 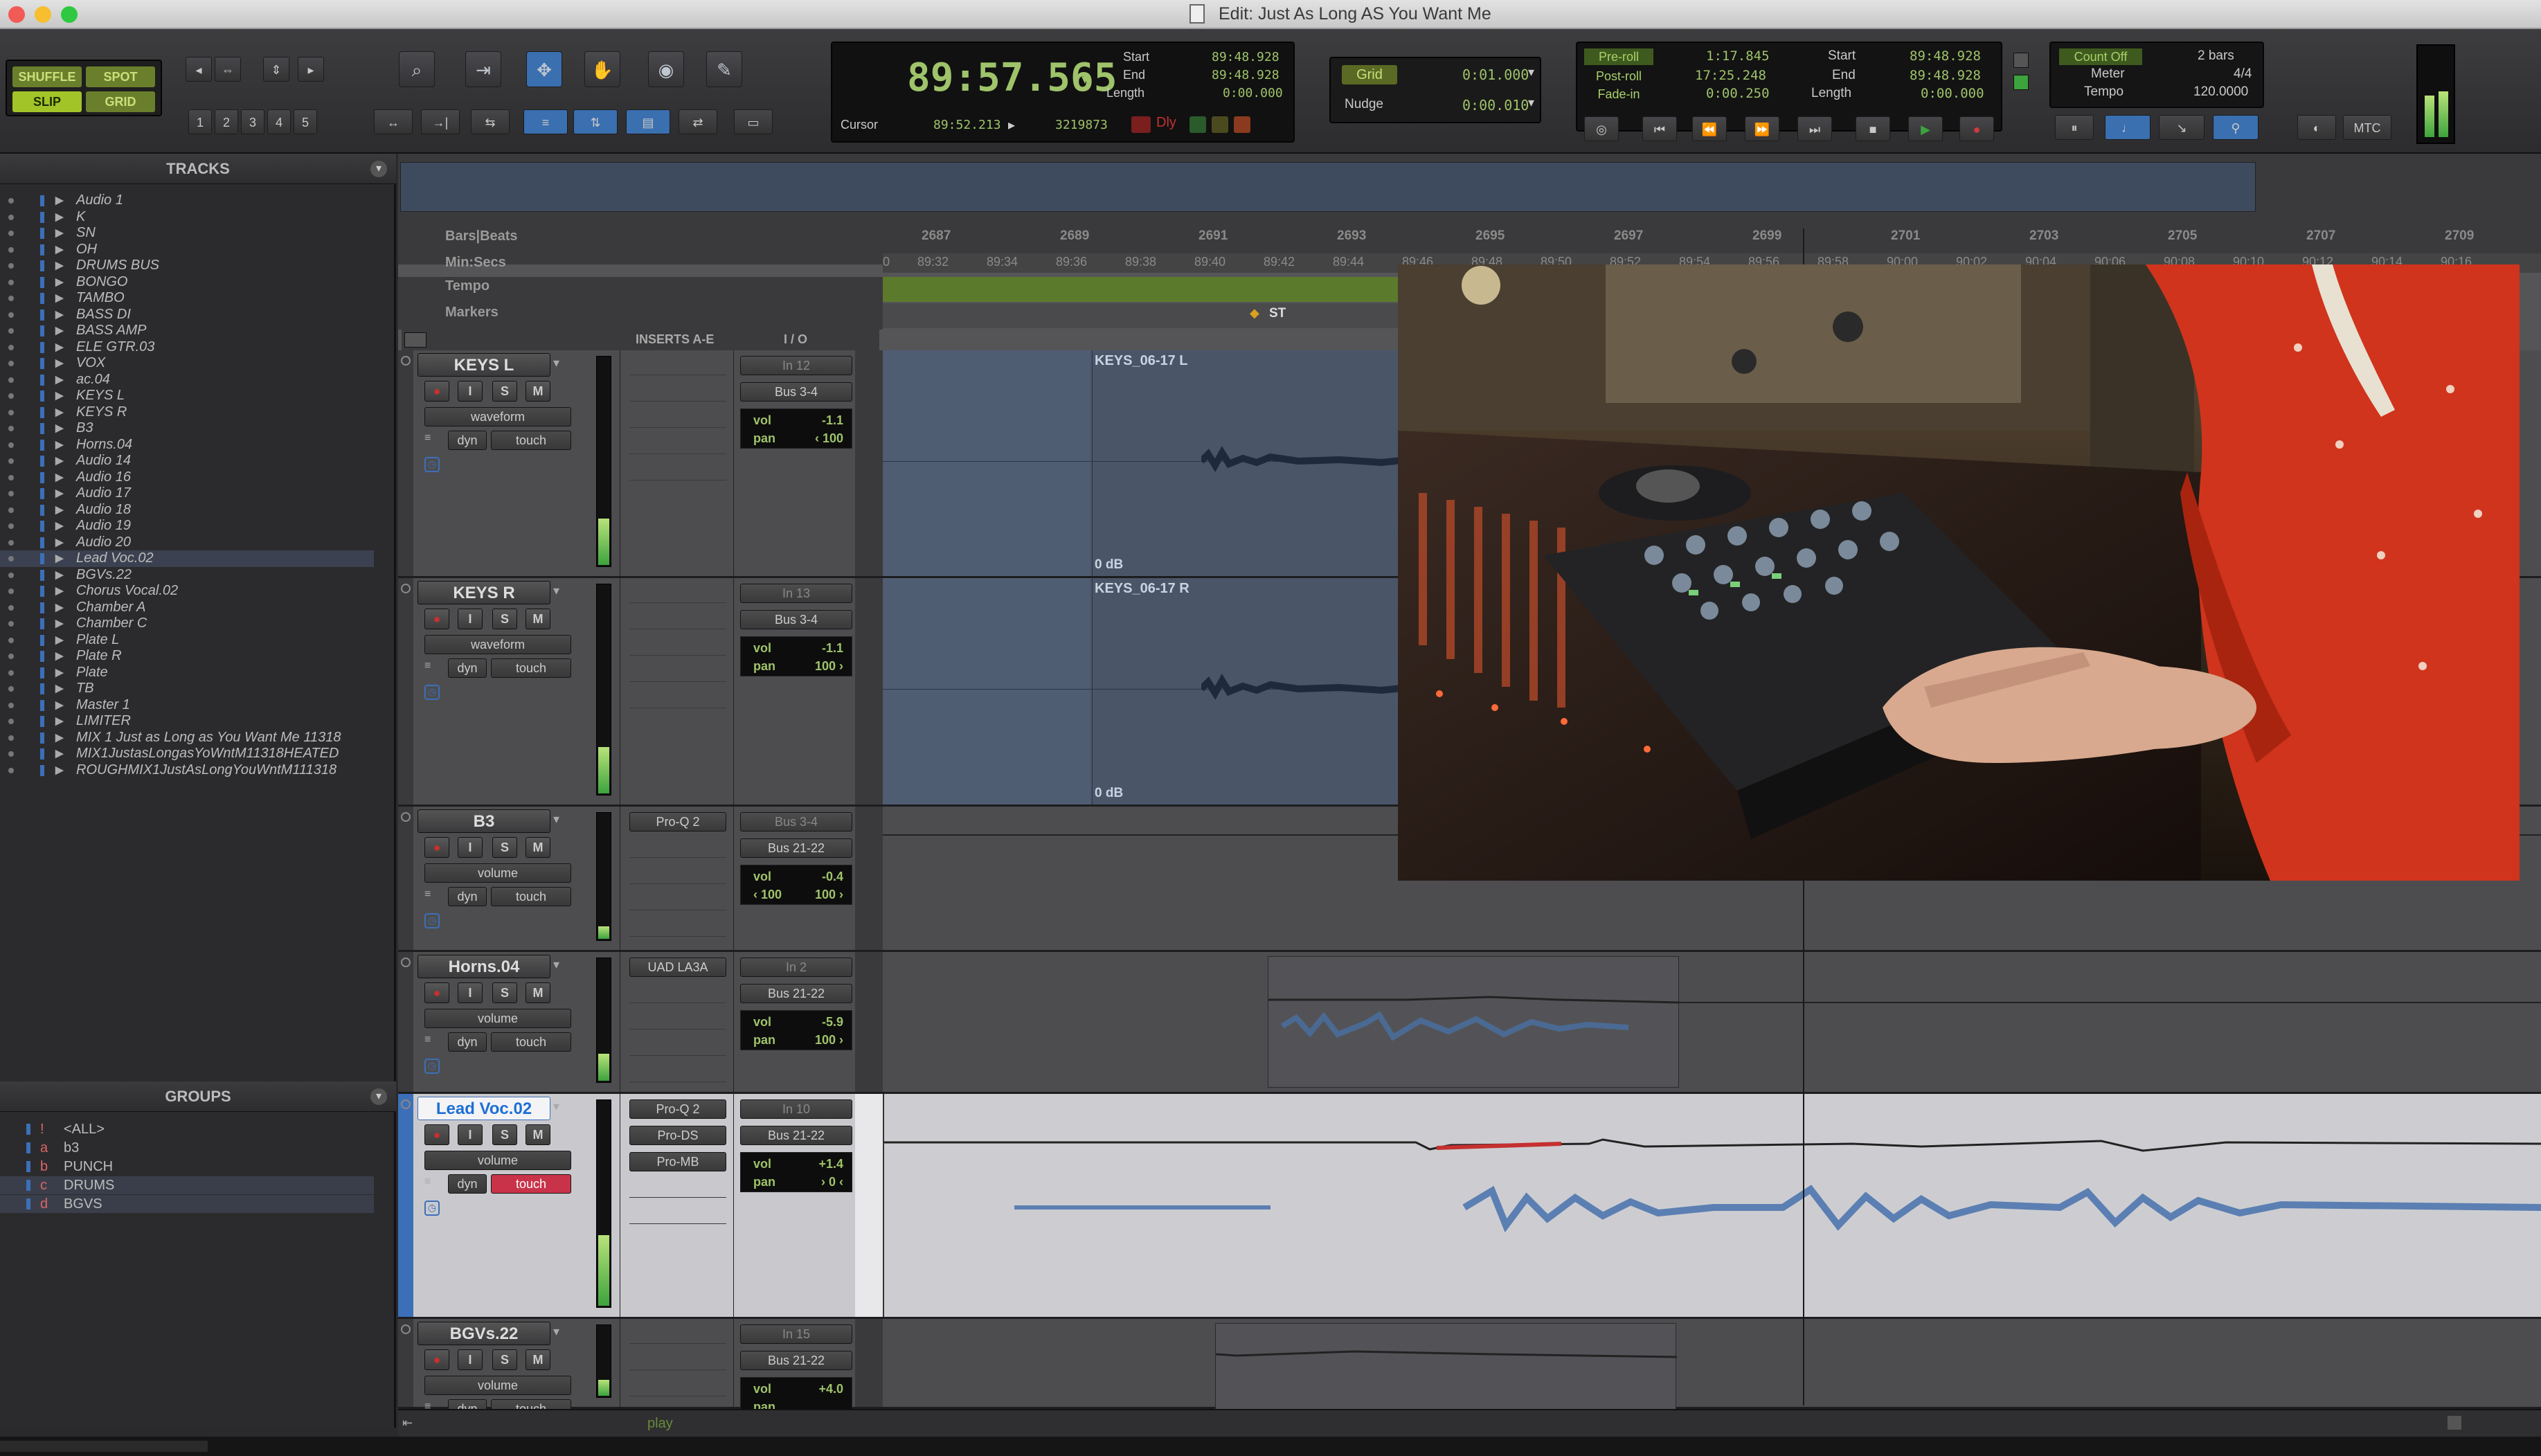 I want to click on zoom-preset-5: 5, so click(x=305, y=121).